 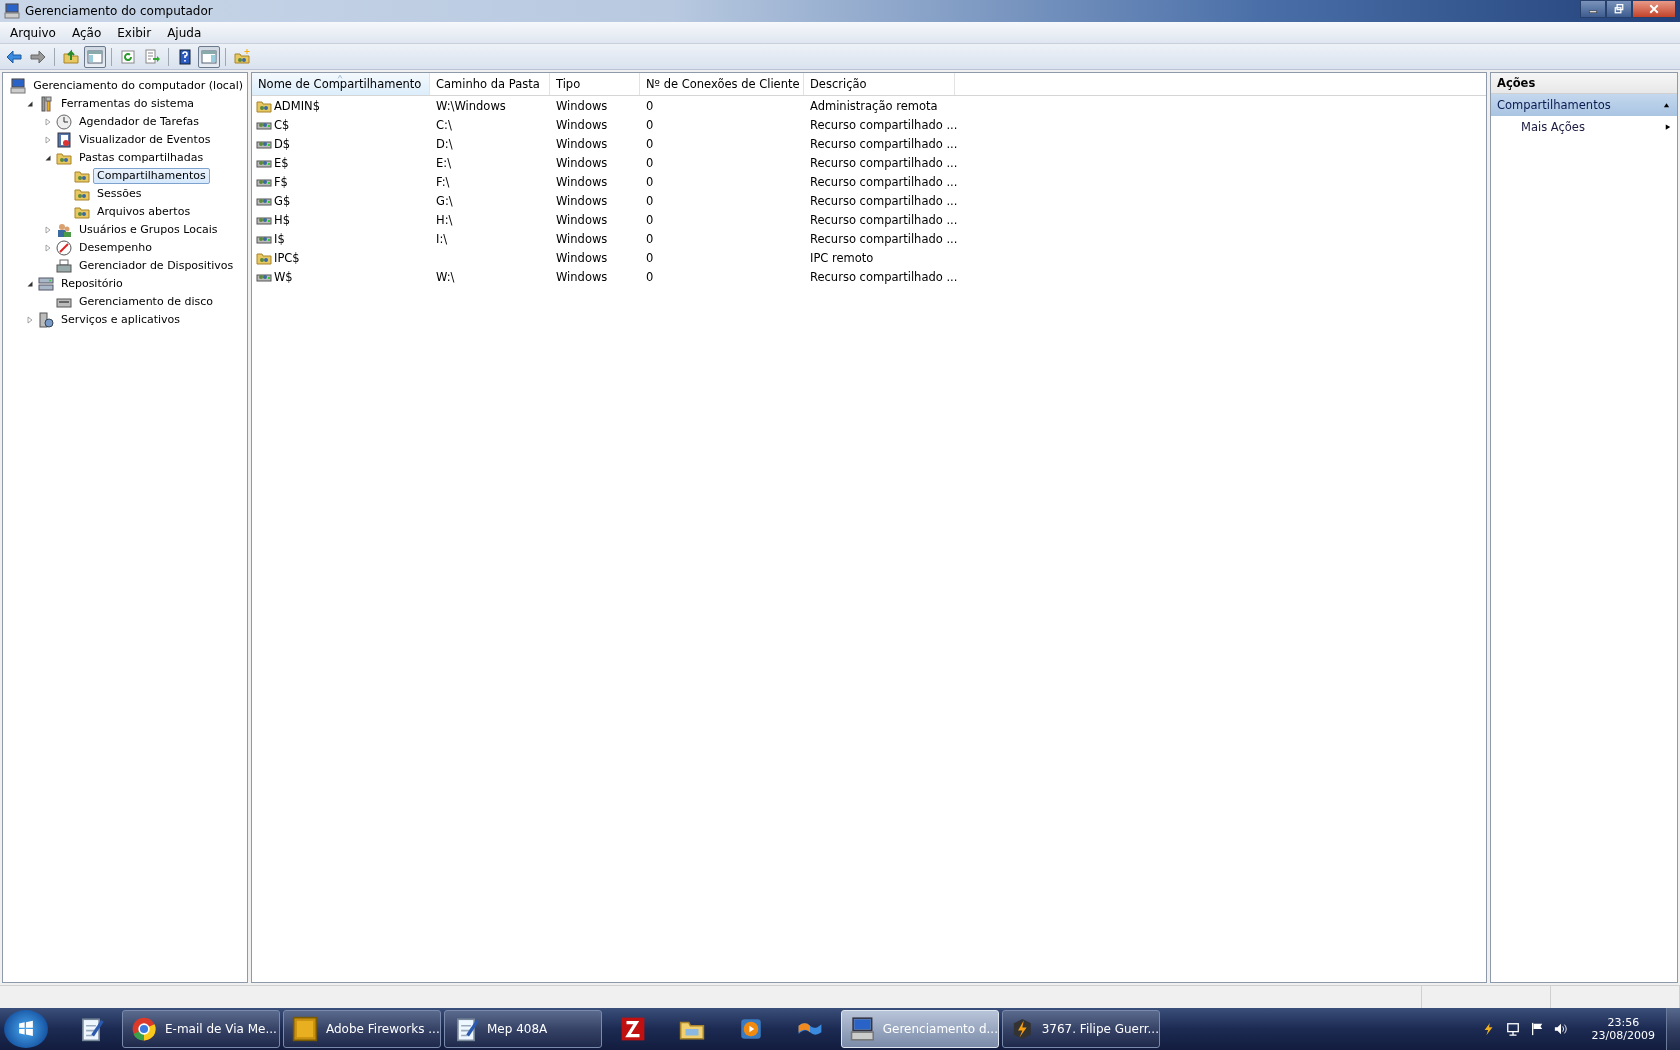 I want to click on play-icon, so click(x=751, y=1029).